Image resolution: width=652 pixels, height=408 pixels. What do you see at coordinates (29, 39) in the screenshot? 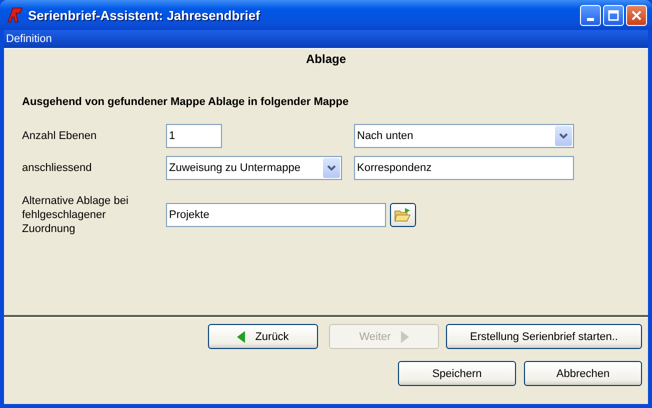
I see `menu-item: Definition` at bounding box center [29, 39].